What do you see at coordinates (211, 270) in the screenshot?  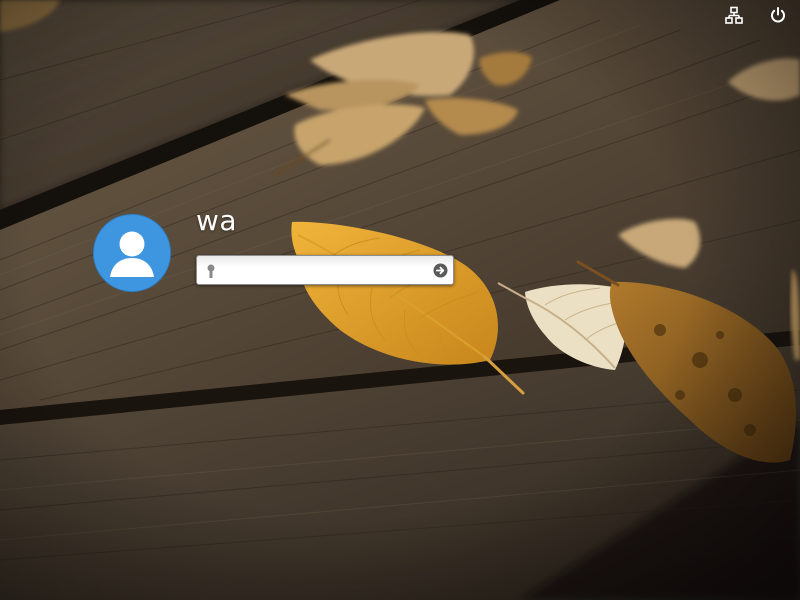 I see `key-icon` at bounding box center [211, 270].